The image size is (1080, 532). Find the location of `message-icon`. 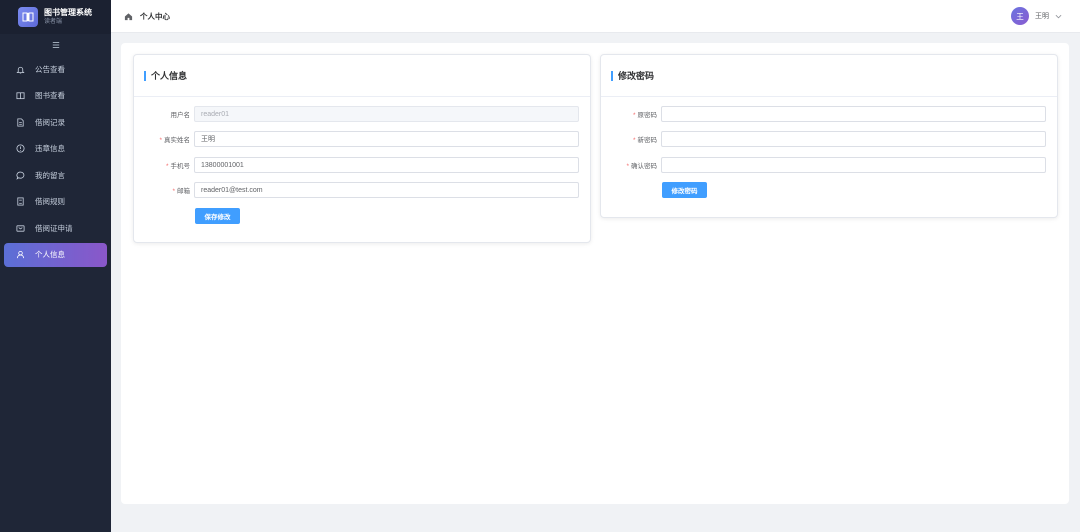

message-icon is located at coordinates (20, 175).